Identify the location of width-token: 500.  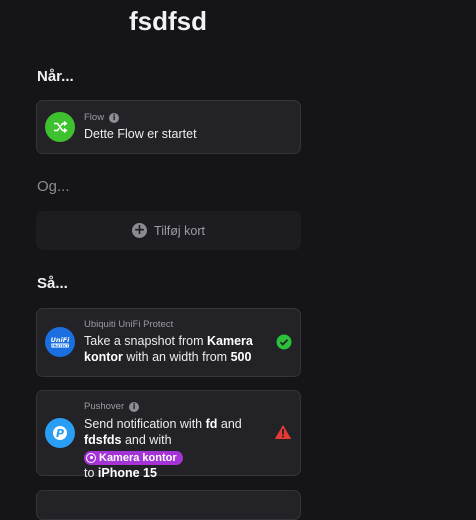
(241, 357).